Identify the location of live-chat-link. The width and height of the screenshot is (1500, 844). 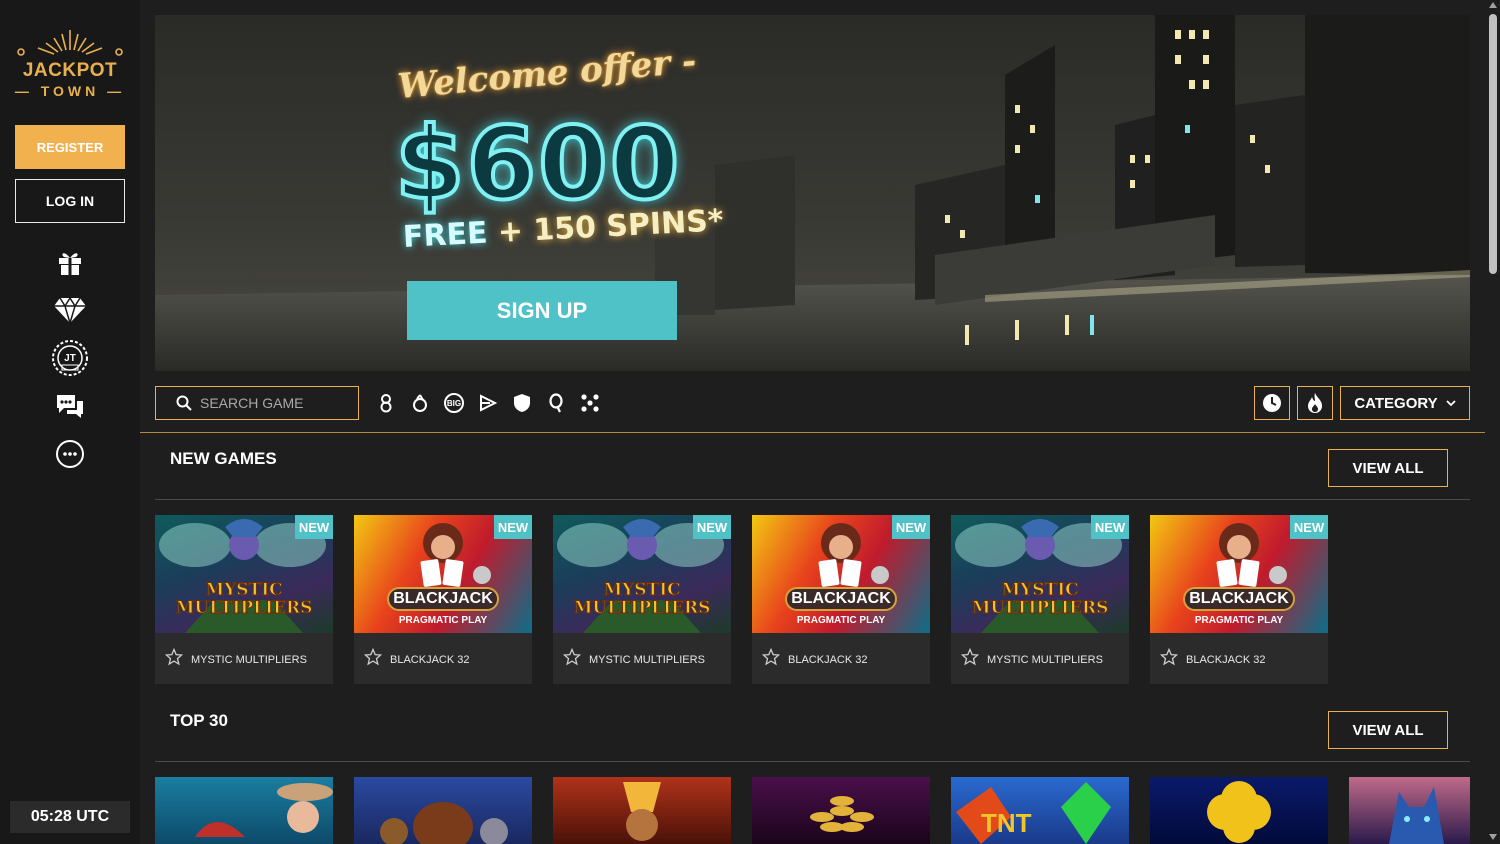
(70, 406).